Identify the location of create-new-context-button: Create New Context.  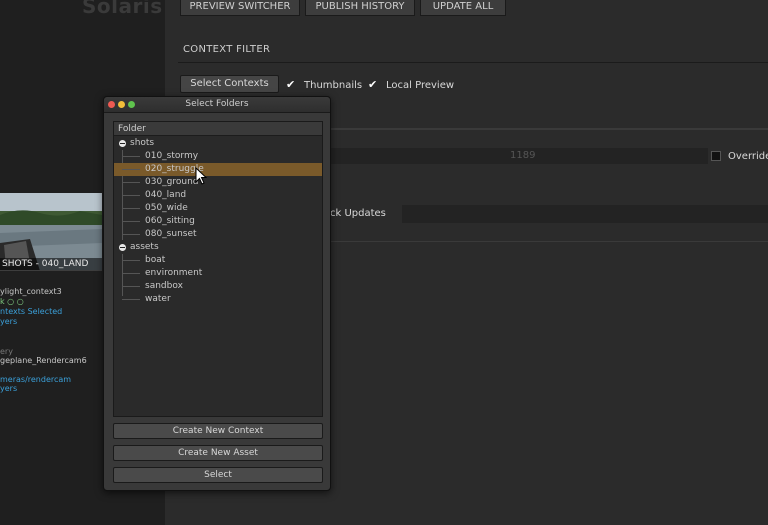
(218, 431).